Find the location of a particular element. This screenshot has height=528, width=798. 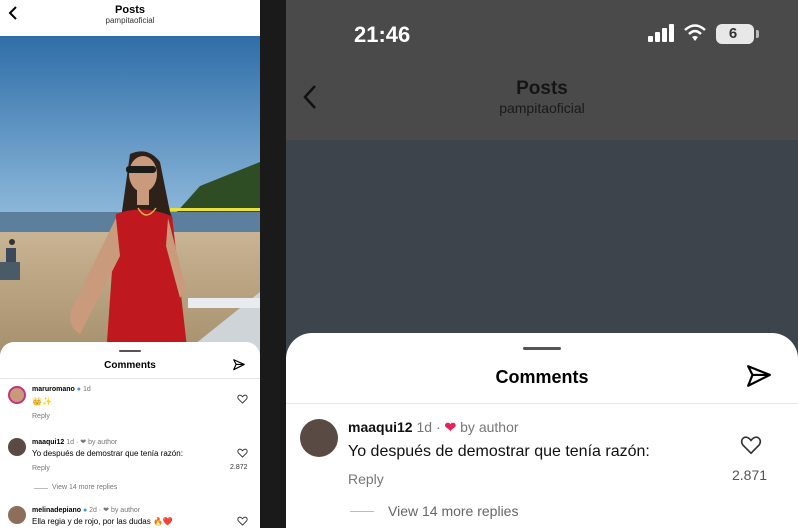

comment-time: 1d is located at coordinates (424, 427).